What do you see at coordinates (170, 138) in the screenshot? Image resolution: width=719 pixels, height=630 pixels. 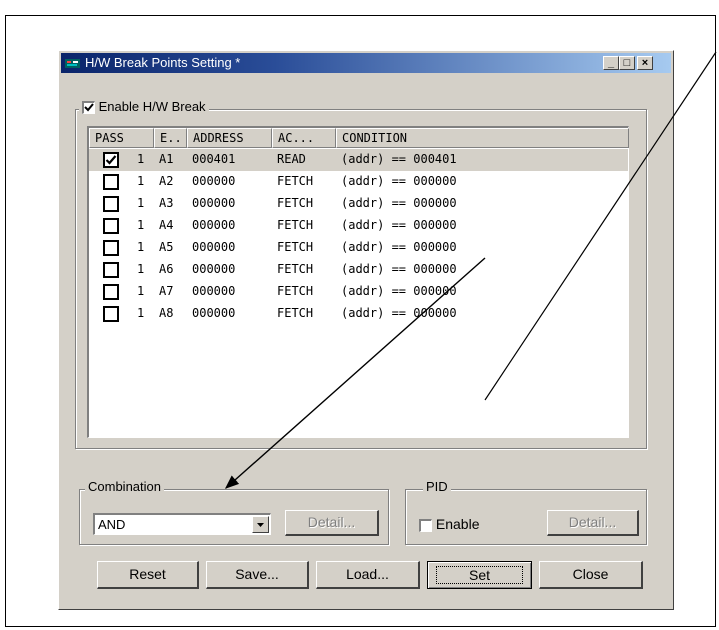 I see `column-header-e: E..` at bounding box center [170, 138].